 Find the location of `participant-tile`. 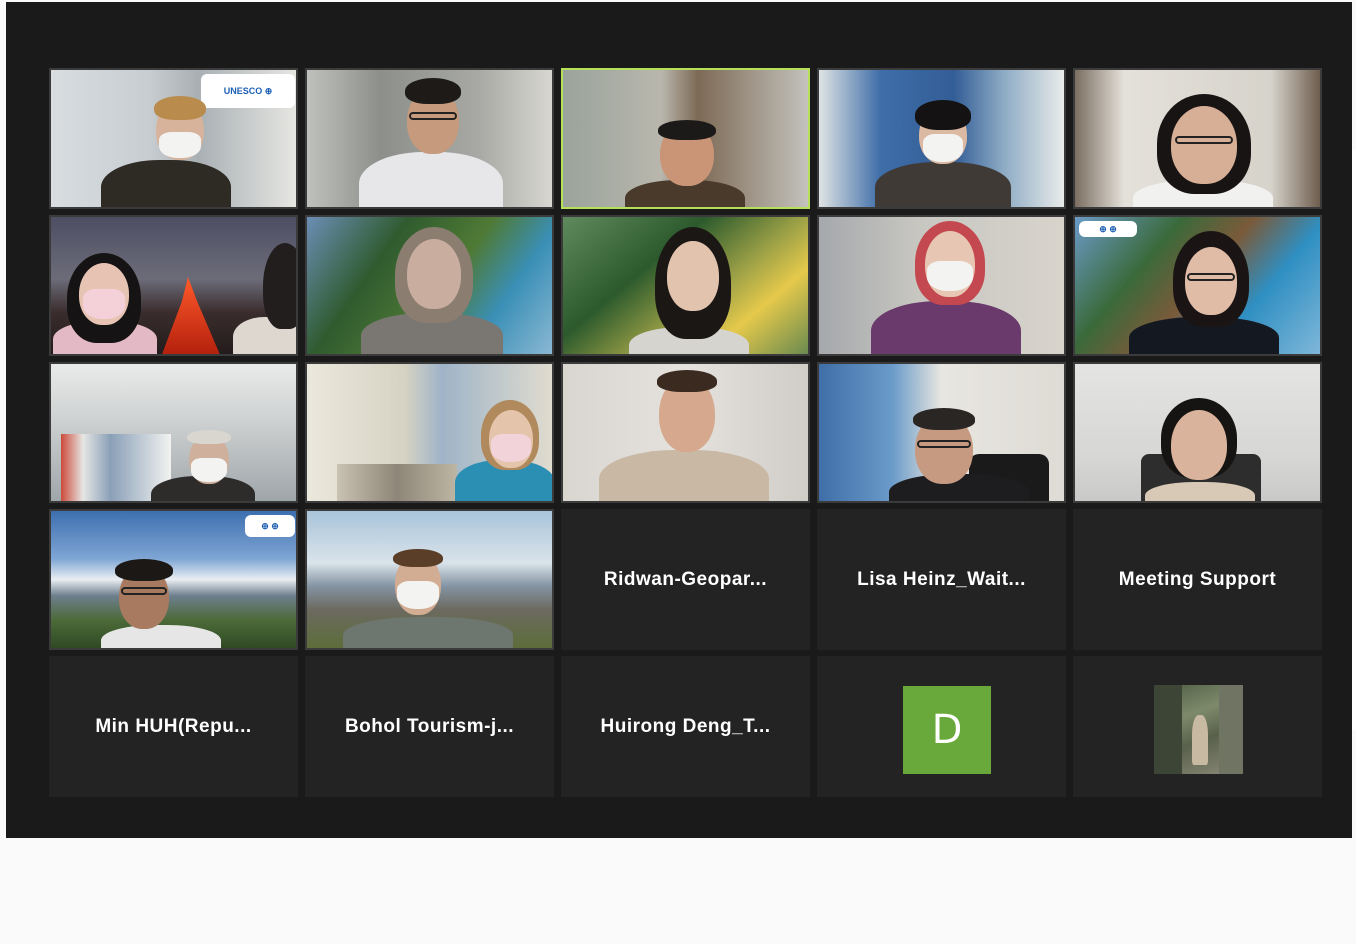

participant-tile is located at coordinates (1197, 726).